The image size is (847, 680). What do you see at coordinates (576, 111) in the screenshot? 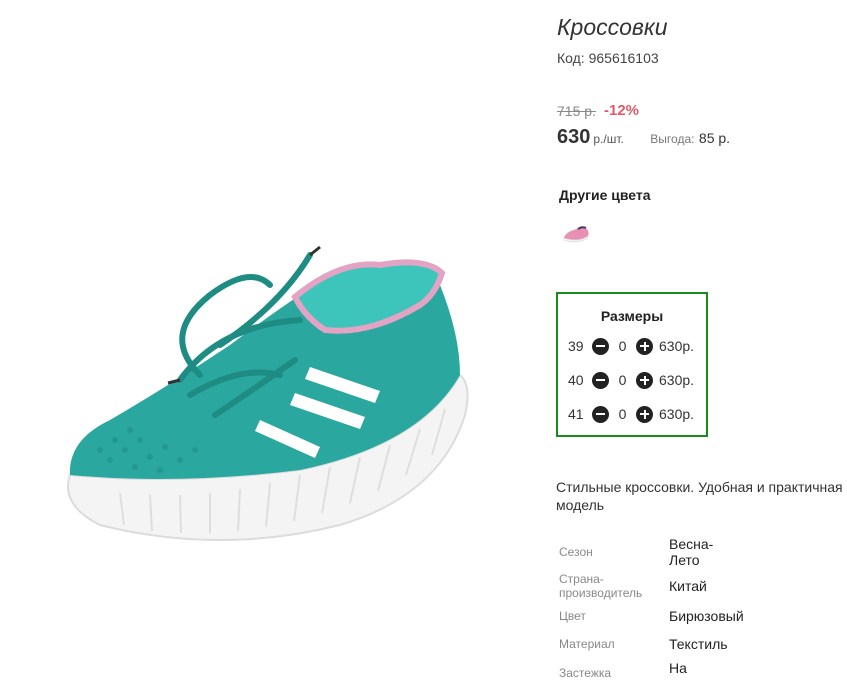
I see `old-price: 715 р.` at bounding box center [576, 111].